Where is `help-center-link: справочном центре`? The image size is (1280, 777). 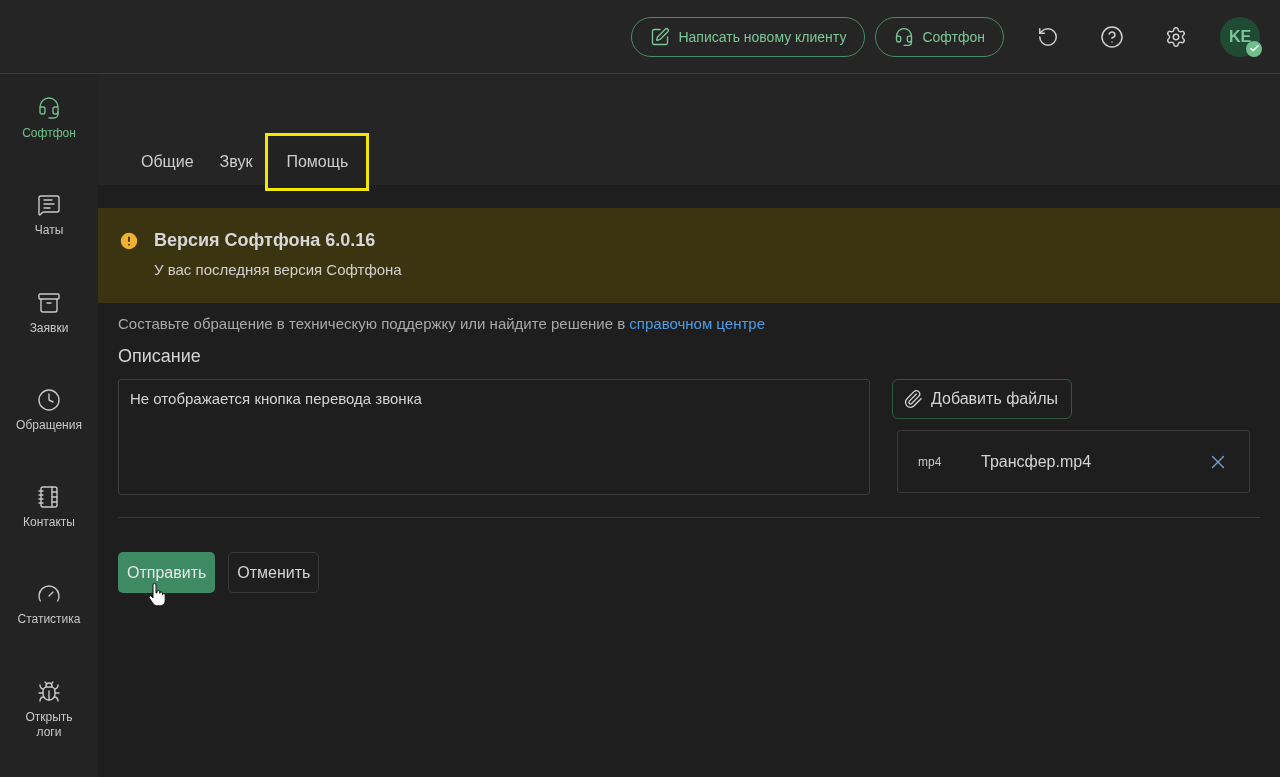
help-center-link: справочном центре is located at coordinates (697, 323).